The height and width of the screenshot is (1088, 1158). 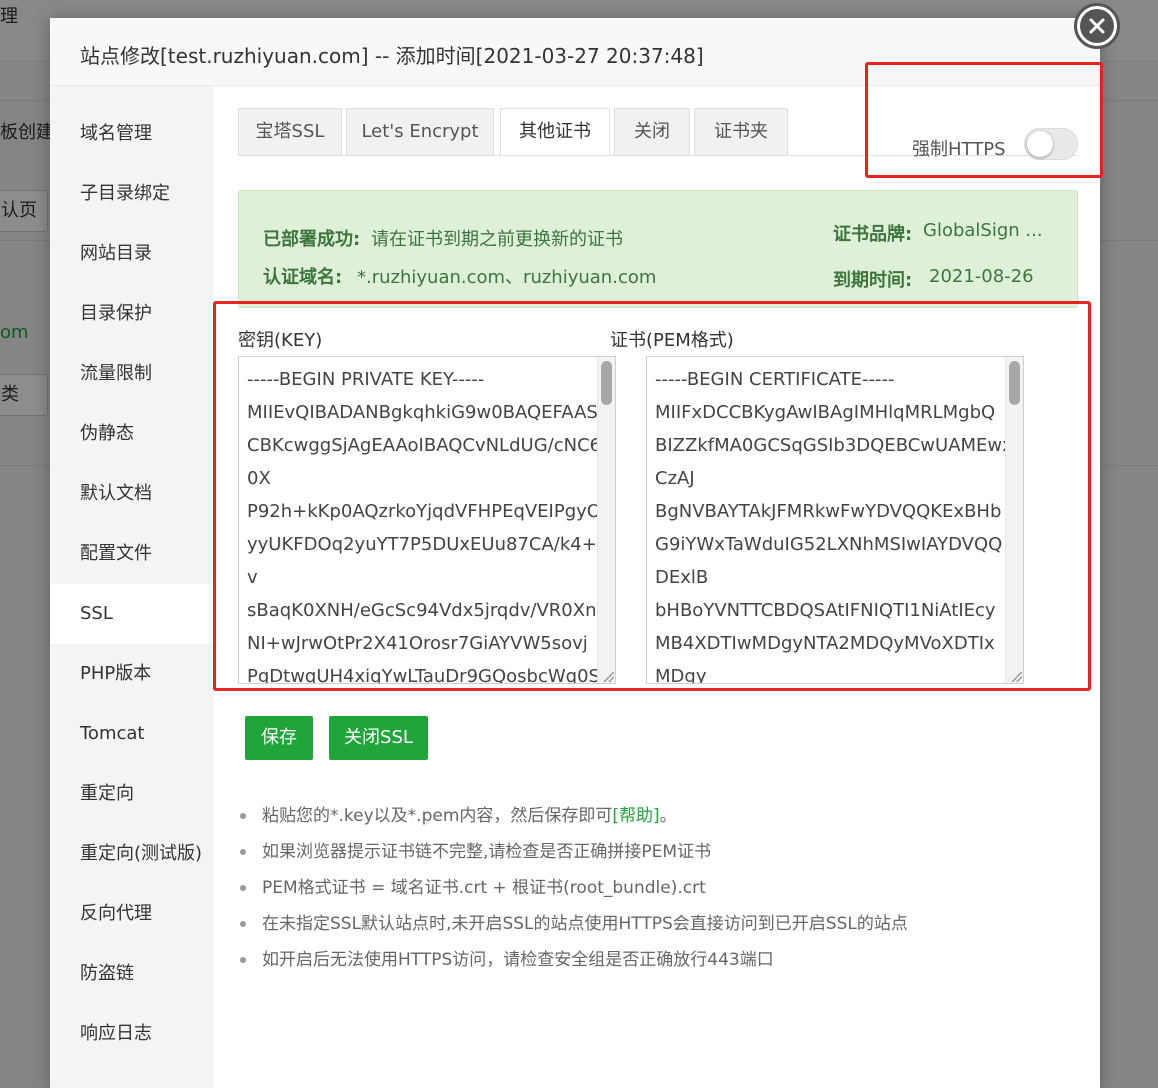 What do you see at coordinates (825, 610) in the screenshot?
I see `cert-line: bHBoYVNTTCBDQSAtIFNIQTI1NiAtIEcy` at bounding box center [825, 610].